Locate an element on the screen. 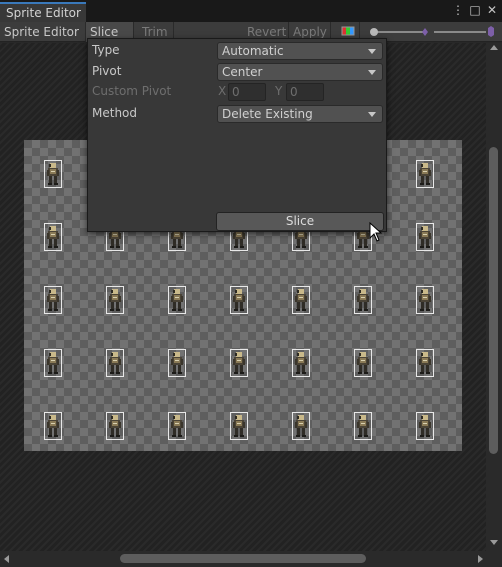 This screenshot has height=567, width=502. mouse-cursor-icon is located at coordinates (376, 232).